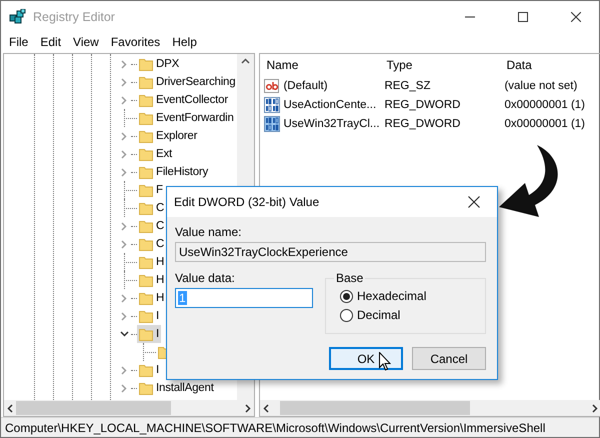  What do you see at coordinates (470, 17) in the screenshot?
I see `minimize-icon` at bounding box center [470, 17].